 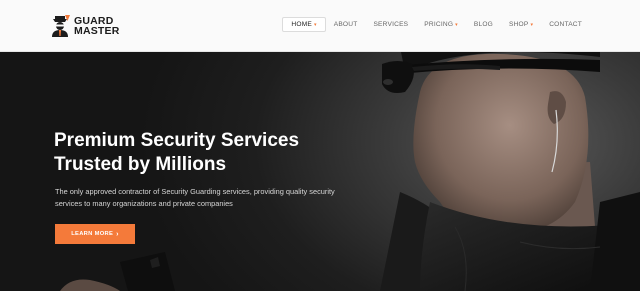 I want to click on nav-home-label: HOME, so click(x=301, y=24).